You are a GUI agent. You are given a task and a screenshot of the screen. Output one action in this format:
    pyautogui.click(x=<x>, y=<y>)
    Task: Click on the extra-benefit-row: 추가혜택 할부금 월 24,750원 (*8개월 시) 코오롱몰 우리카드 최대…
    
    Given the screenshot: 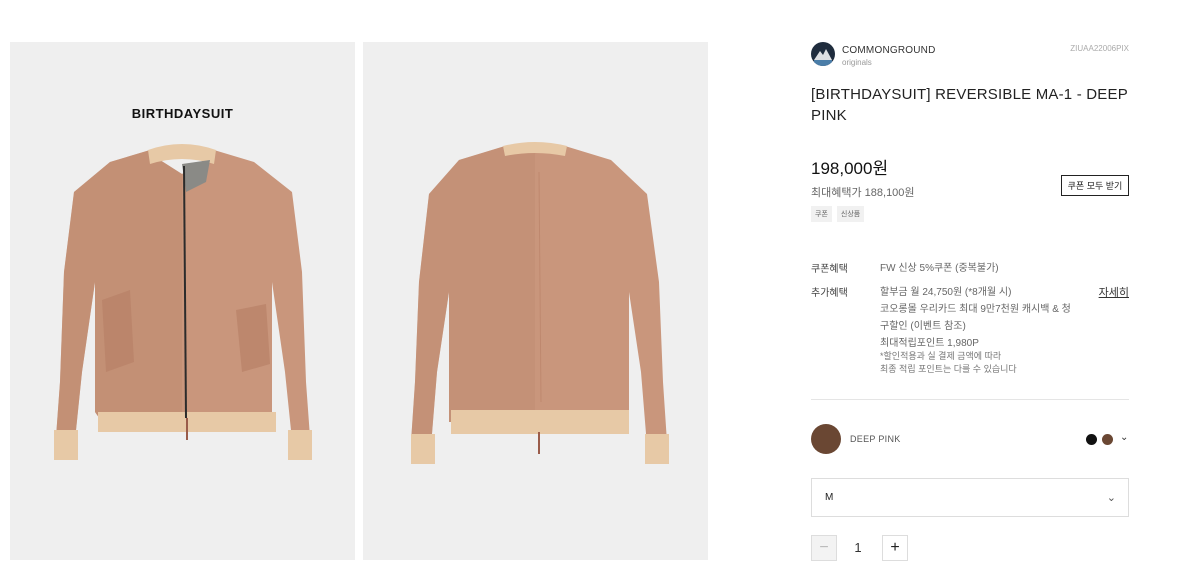 What is the action you would take?
    pyautogui.click(x=970, y=316)
    